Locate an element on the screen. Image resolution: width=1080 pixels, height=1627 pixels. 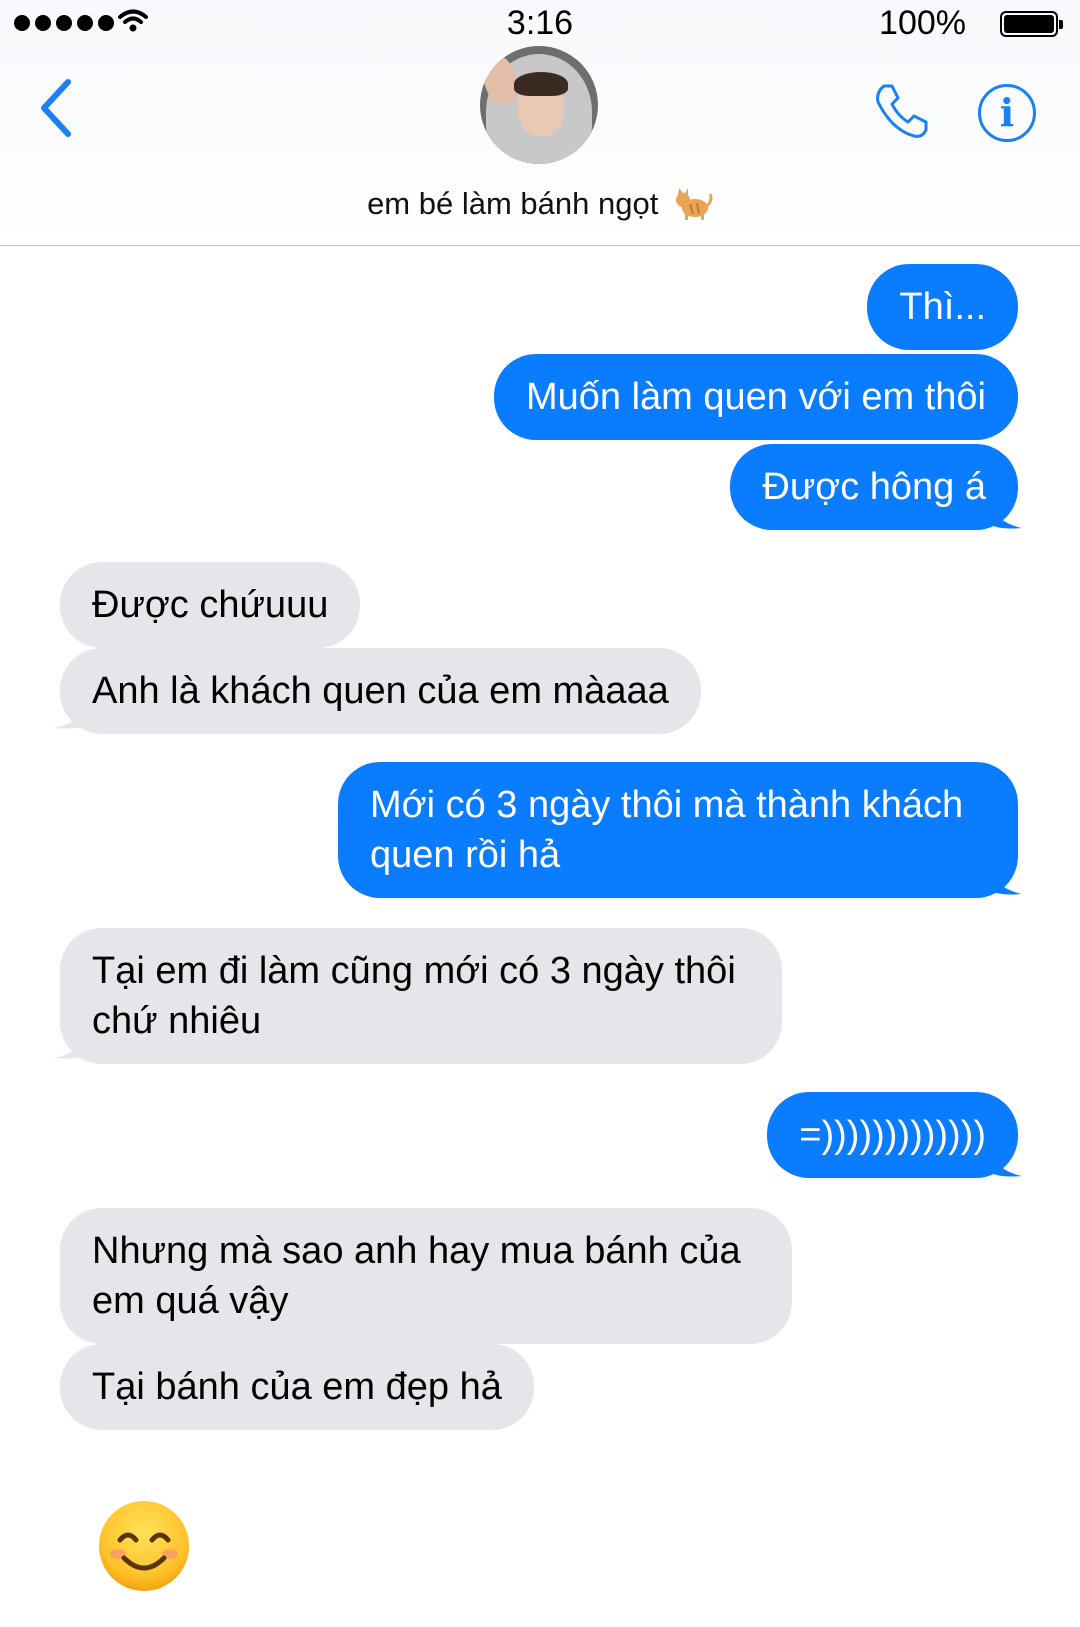
message-text: Muốn làm quen với em thôi is located at coordinates (755, 397).